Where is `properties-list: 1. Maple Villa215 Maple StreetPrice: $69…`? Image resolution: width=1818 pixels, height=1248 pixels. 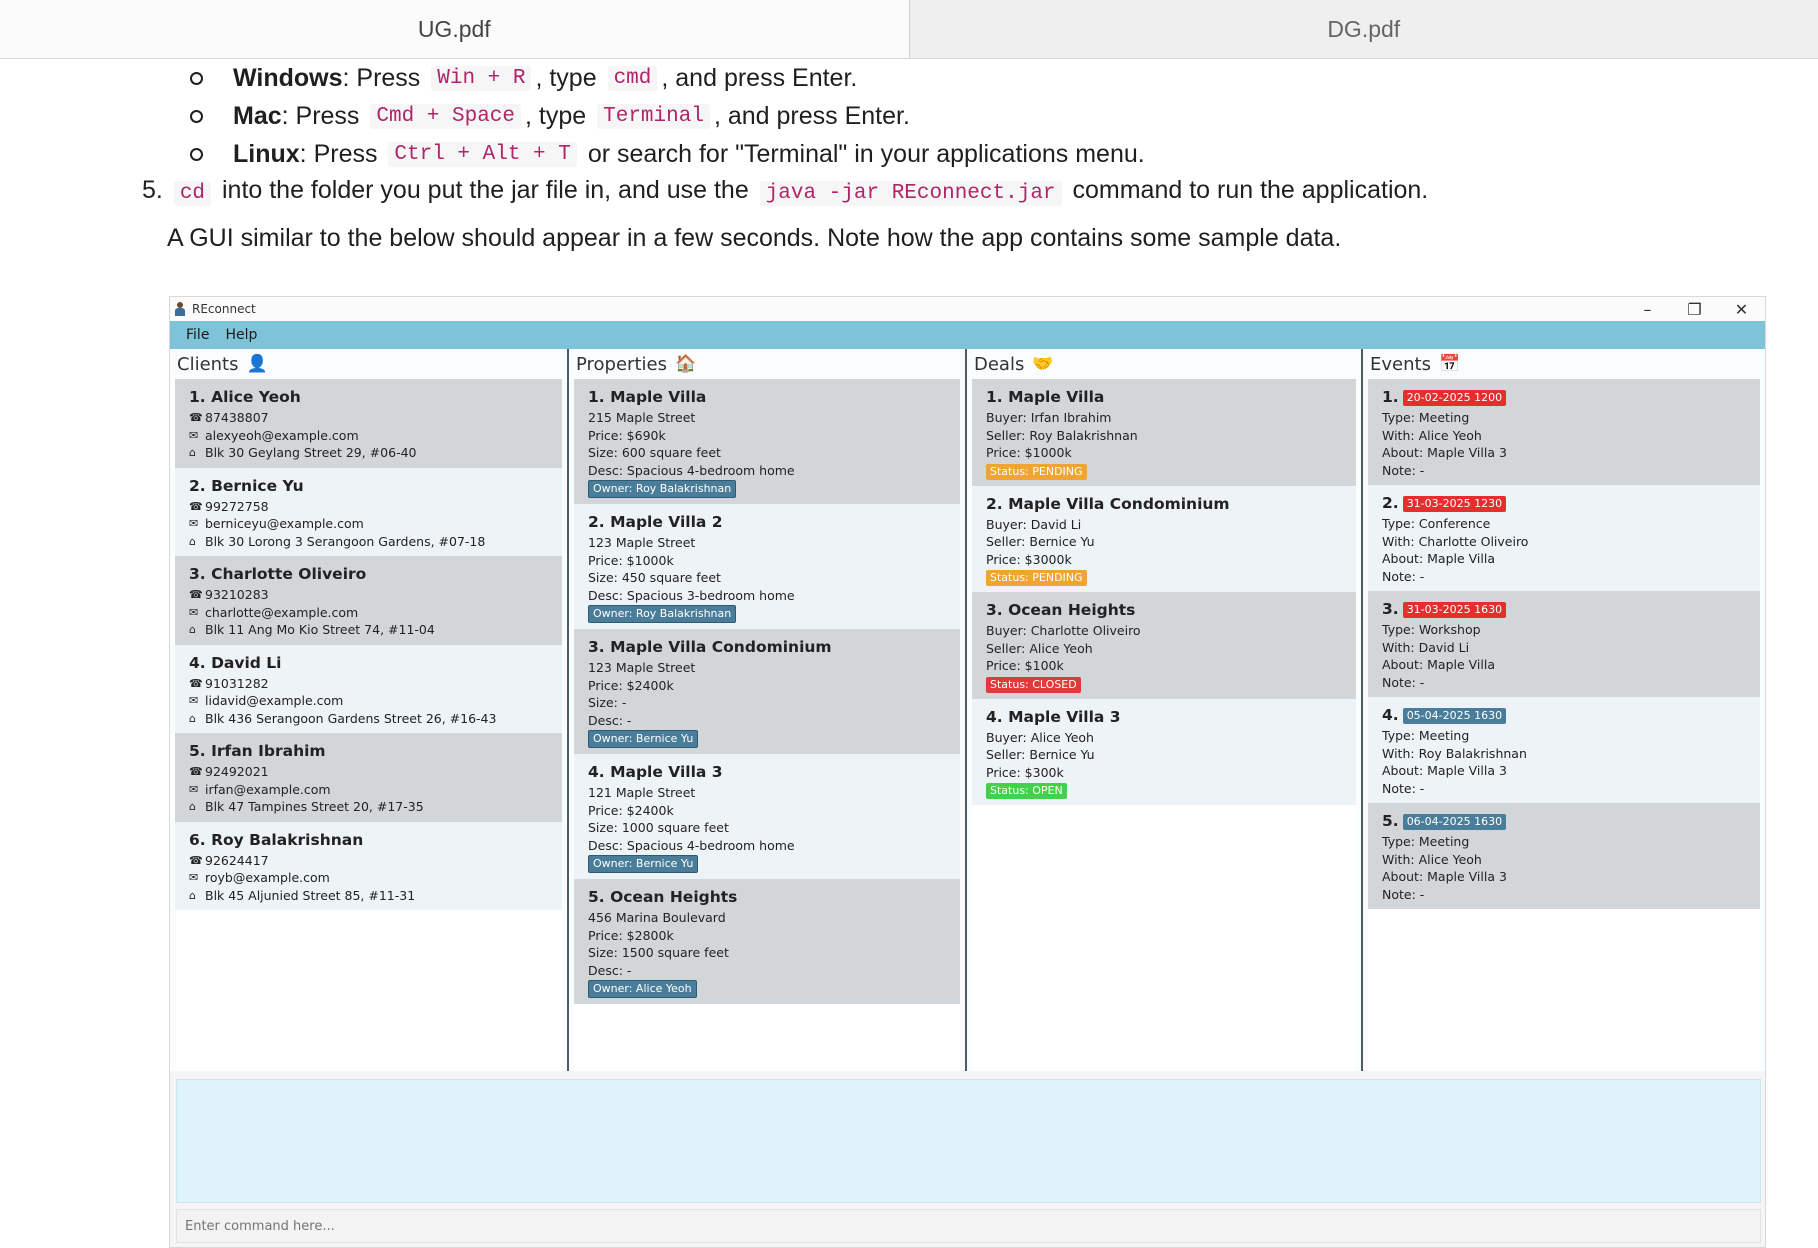
properties-list: 1. Maple Villa215 Maple StreetPrice: $69… is located at coordinates (767, 725).